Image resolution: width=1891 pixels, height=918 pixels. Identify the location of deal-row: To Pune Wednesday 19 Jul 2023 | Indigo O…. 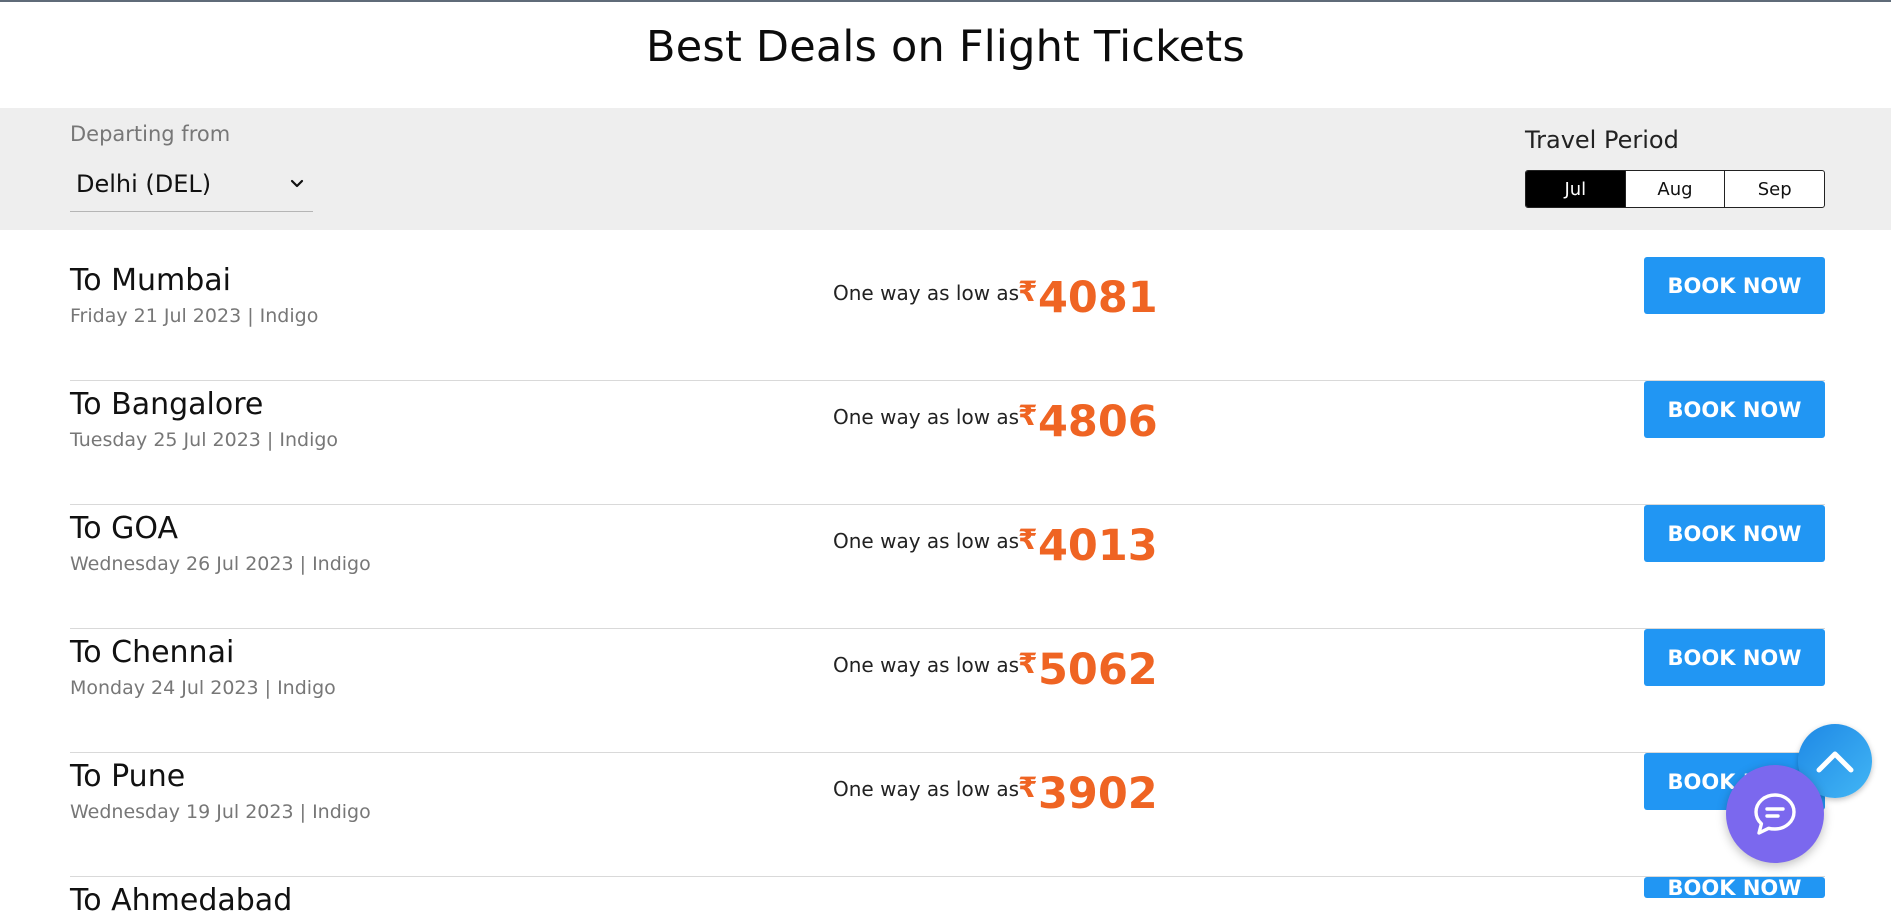
(947, 815).